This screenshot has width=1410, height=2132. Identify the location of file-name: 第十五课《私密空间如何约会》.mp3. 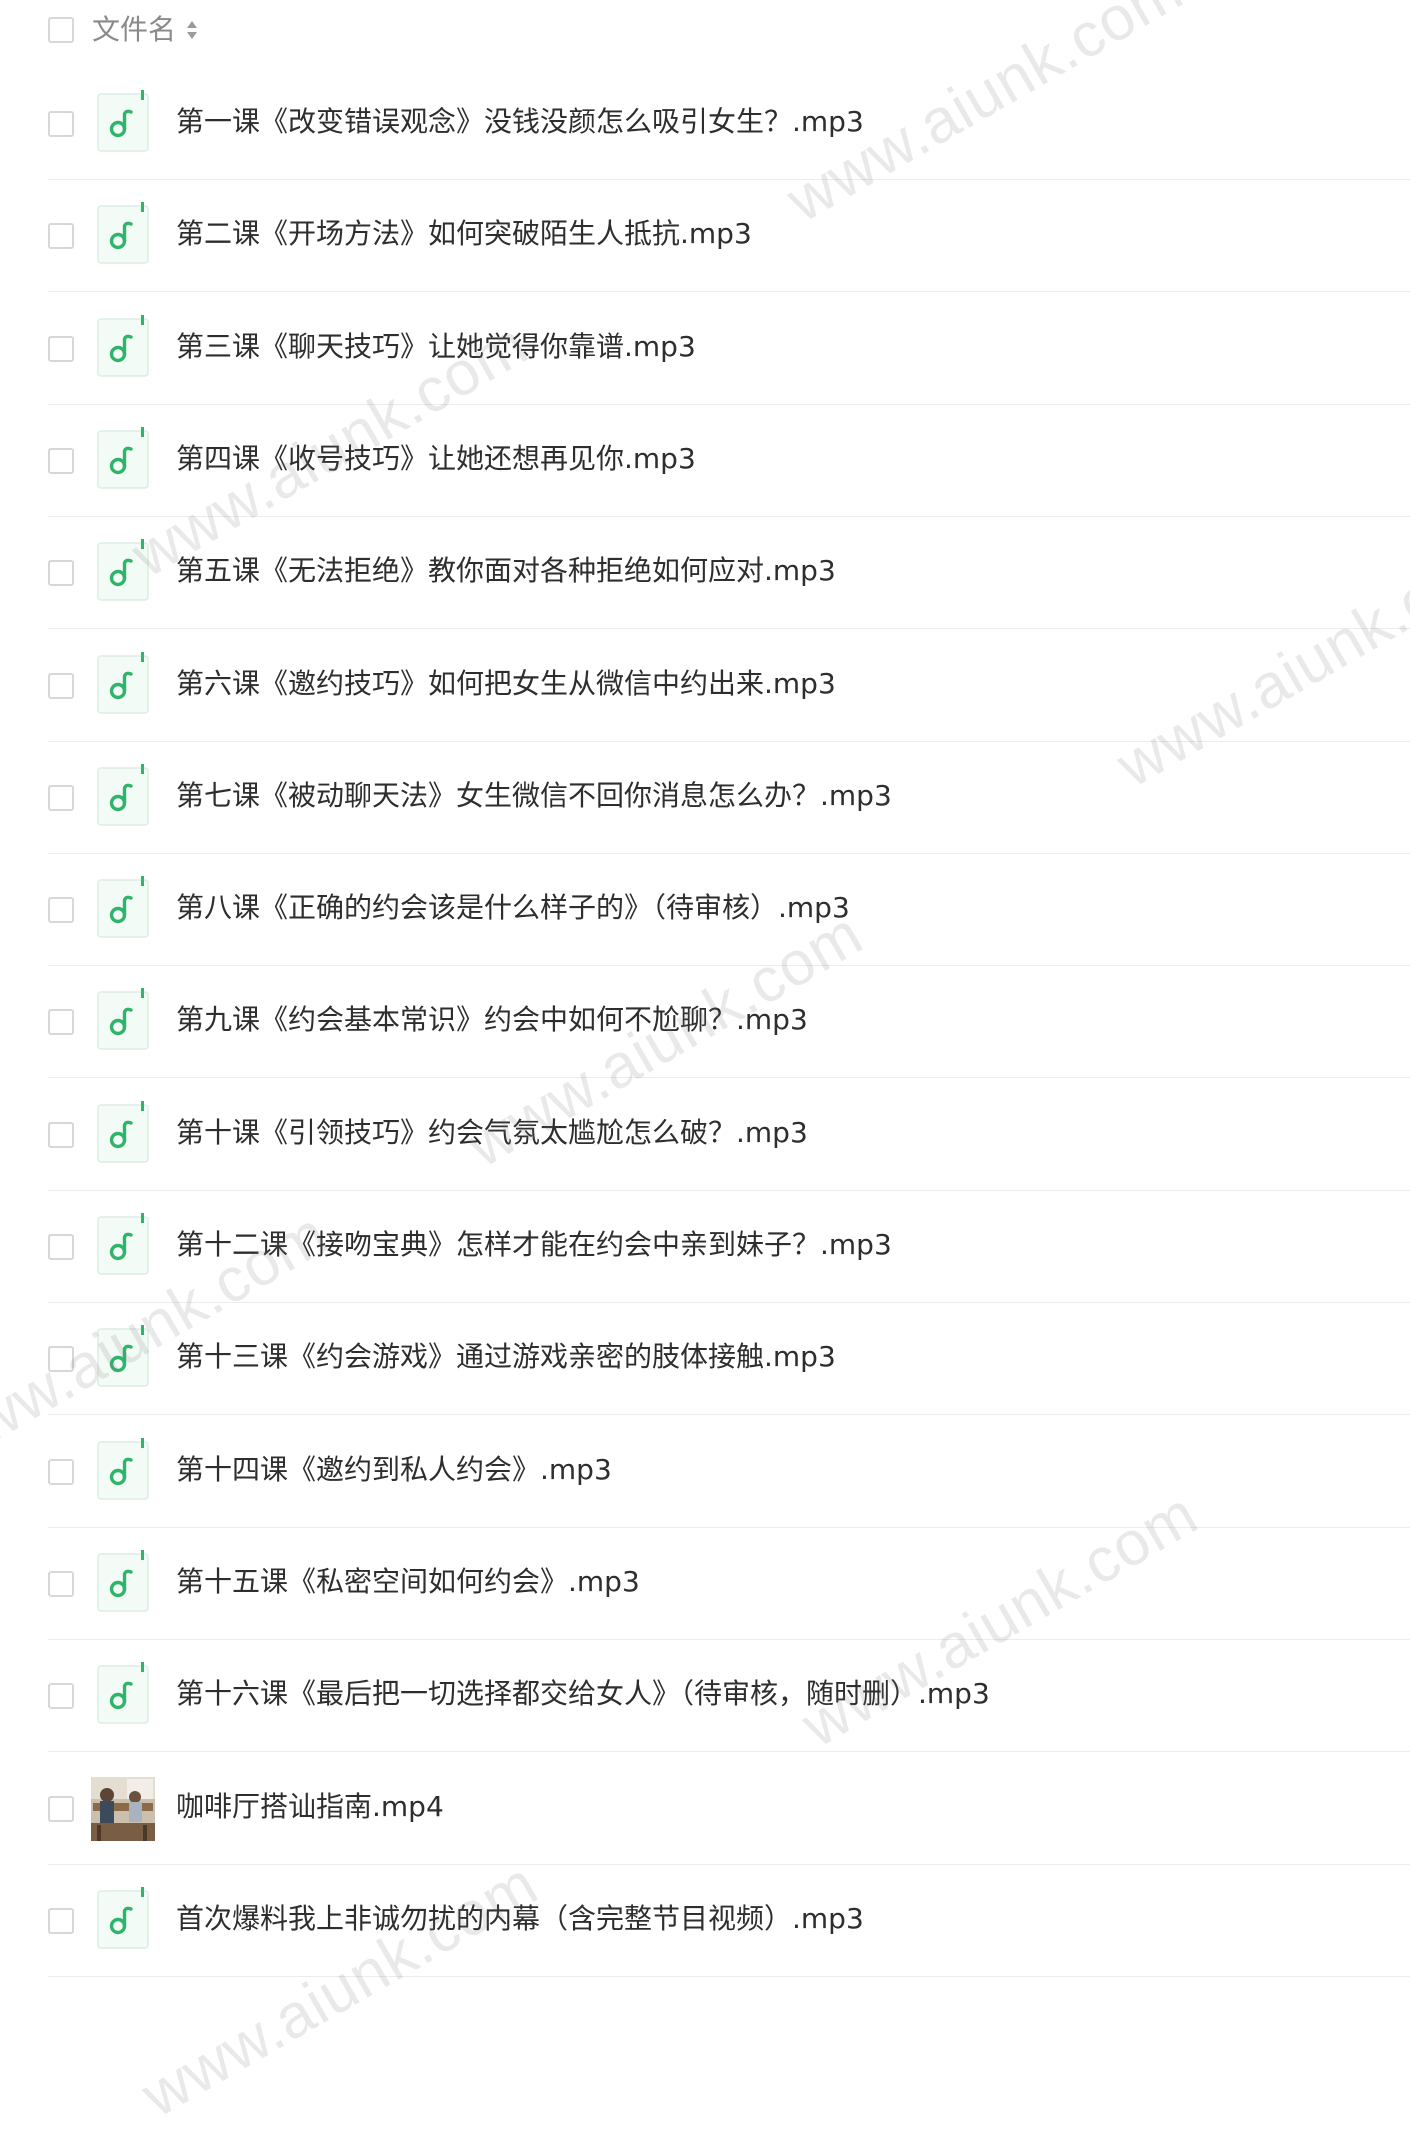
(408, 1582).